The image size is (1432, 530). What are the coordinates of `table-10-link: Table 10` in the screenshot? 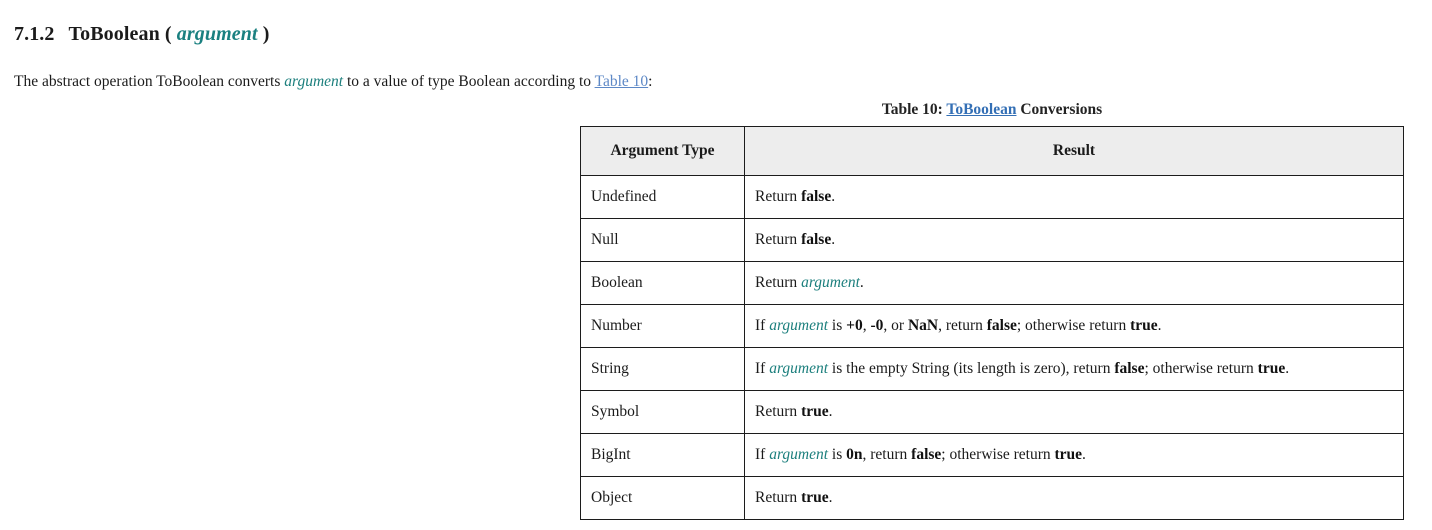 It's located at (622, 81).